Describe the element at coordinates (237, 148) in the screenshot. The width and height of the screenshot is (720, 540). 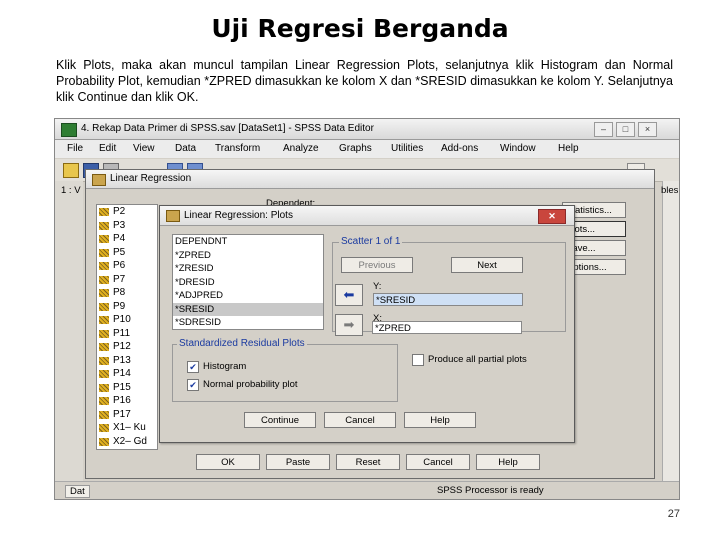
I see `menu-transform: Transform` at that location.